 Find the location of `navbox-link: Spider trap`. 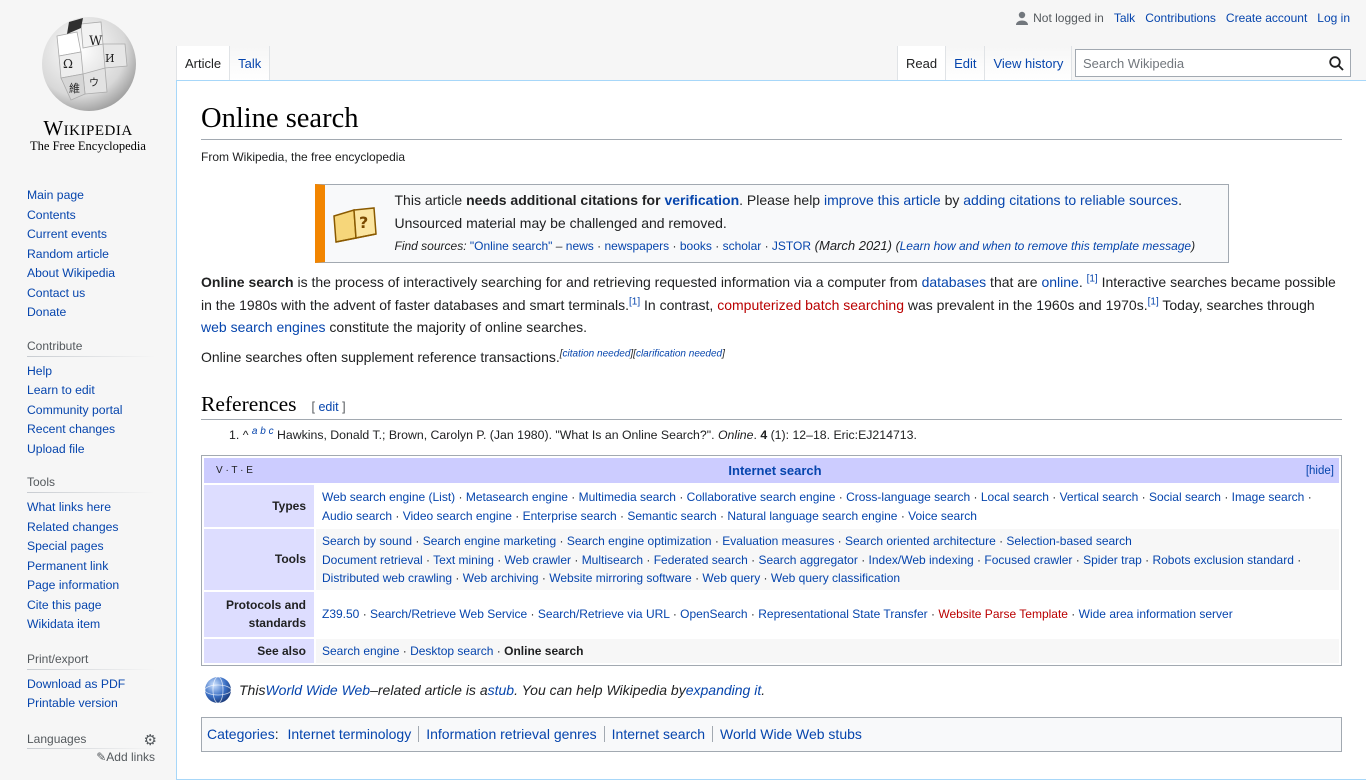

navbox-link: Spider trap is located at coordinates (1112, 560).